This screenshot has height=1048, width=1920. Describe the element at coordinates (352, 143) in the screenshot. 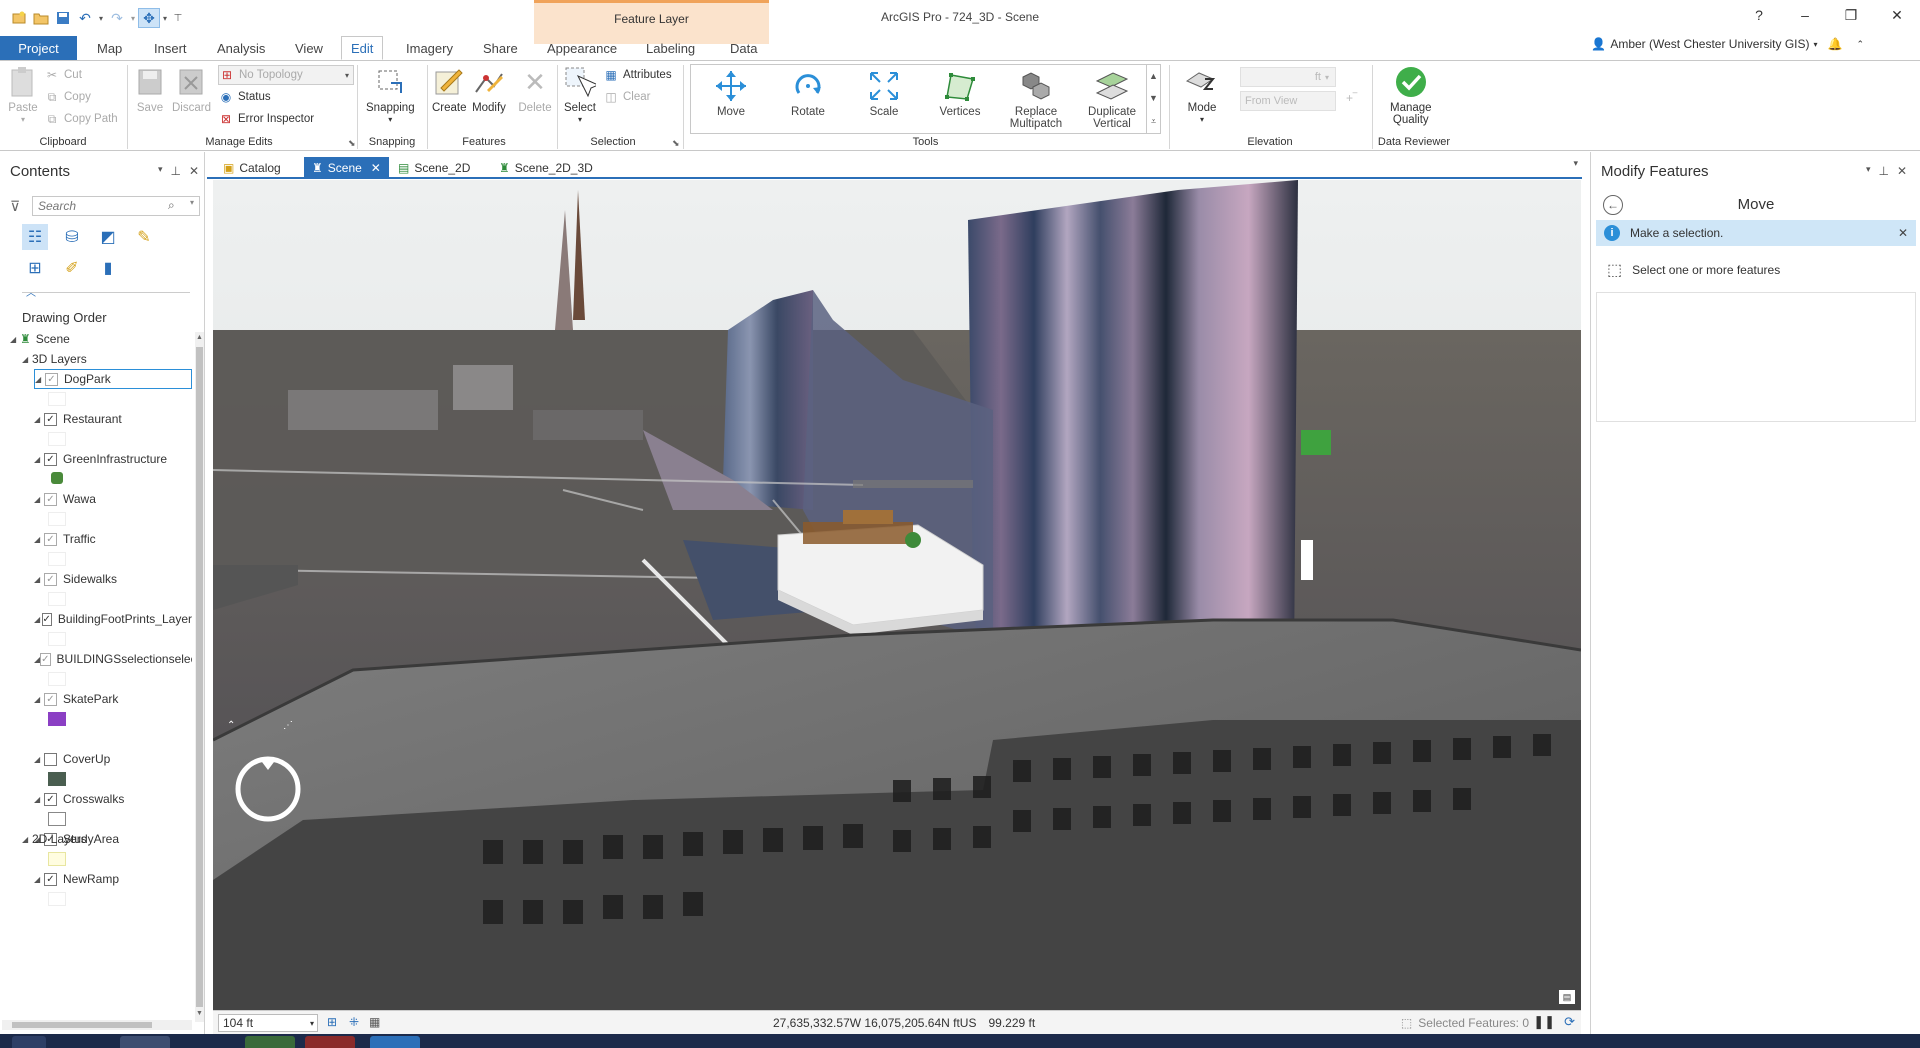

I see `manage-edits-launcher-icon: ⬊` at that location.